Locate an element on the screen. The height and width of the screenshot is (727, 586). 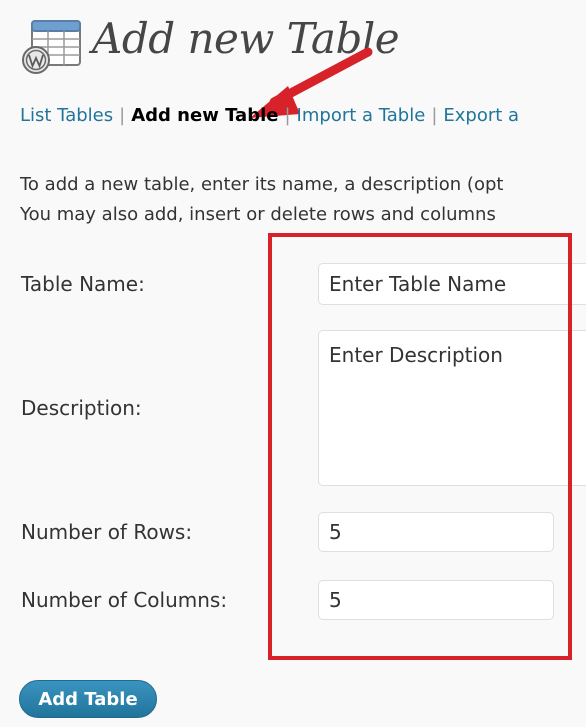
page-title: Add new Table is located at coordinates (246, 38).